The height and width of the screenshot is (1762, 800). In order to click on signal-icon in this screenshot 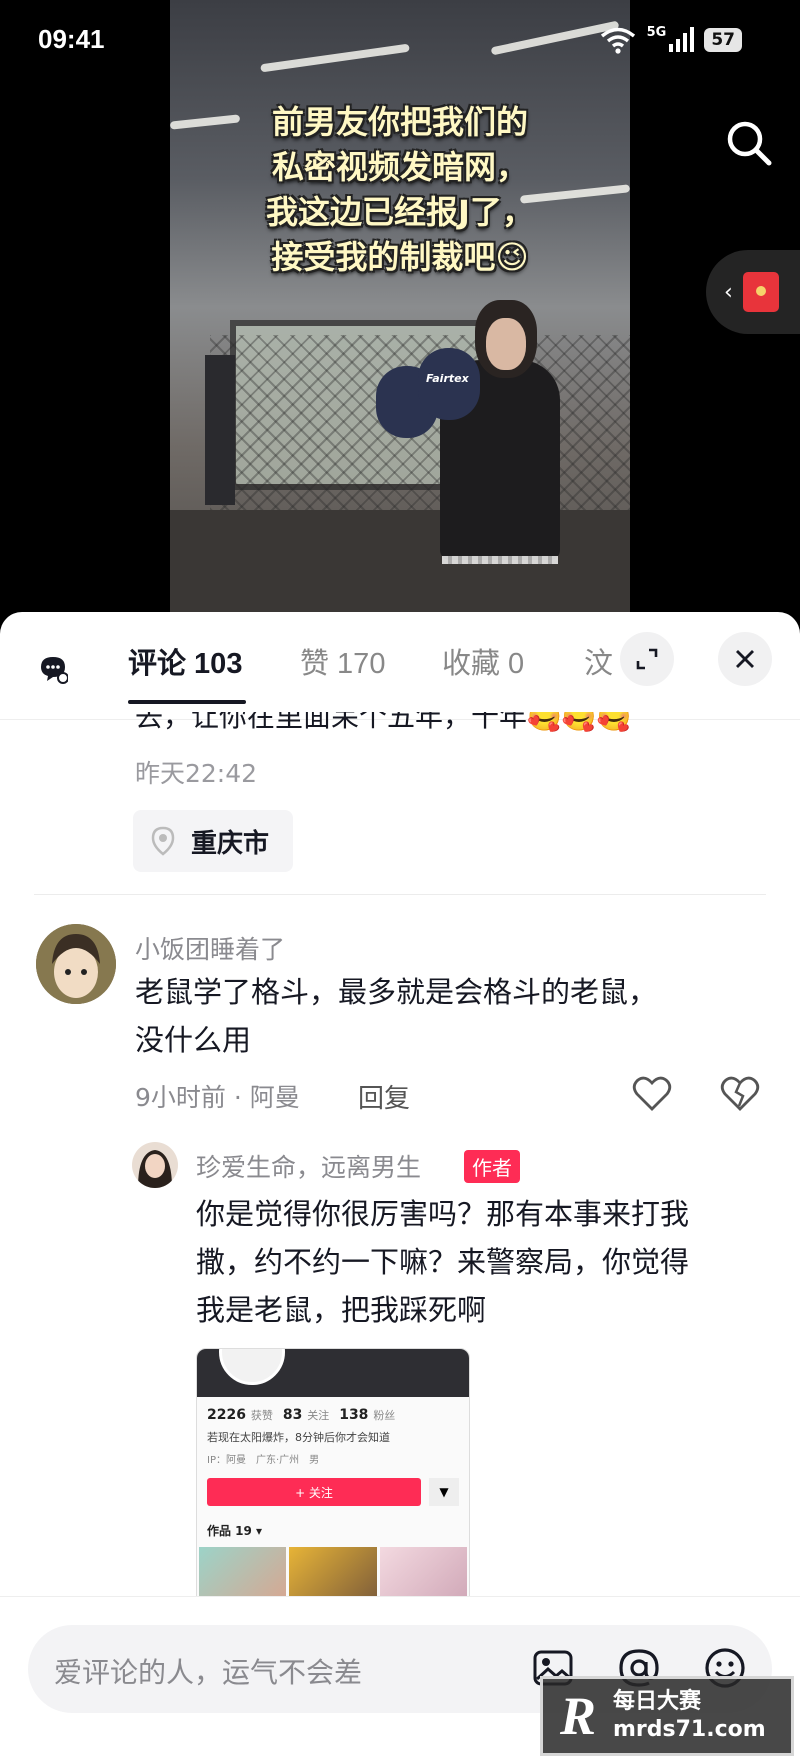, I will do `click(682, 39)`.